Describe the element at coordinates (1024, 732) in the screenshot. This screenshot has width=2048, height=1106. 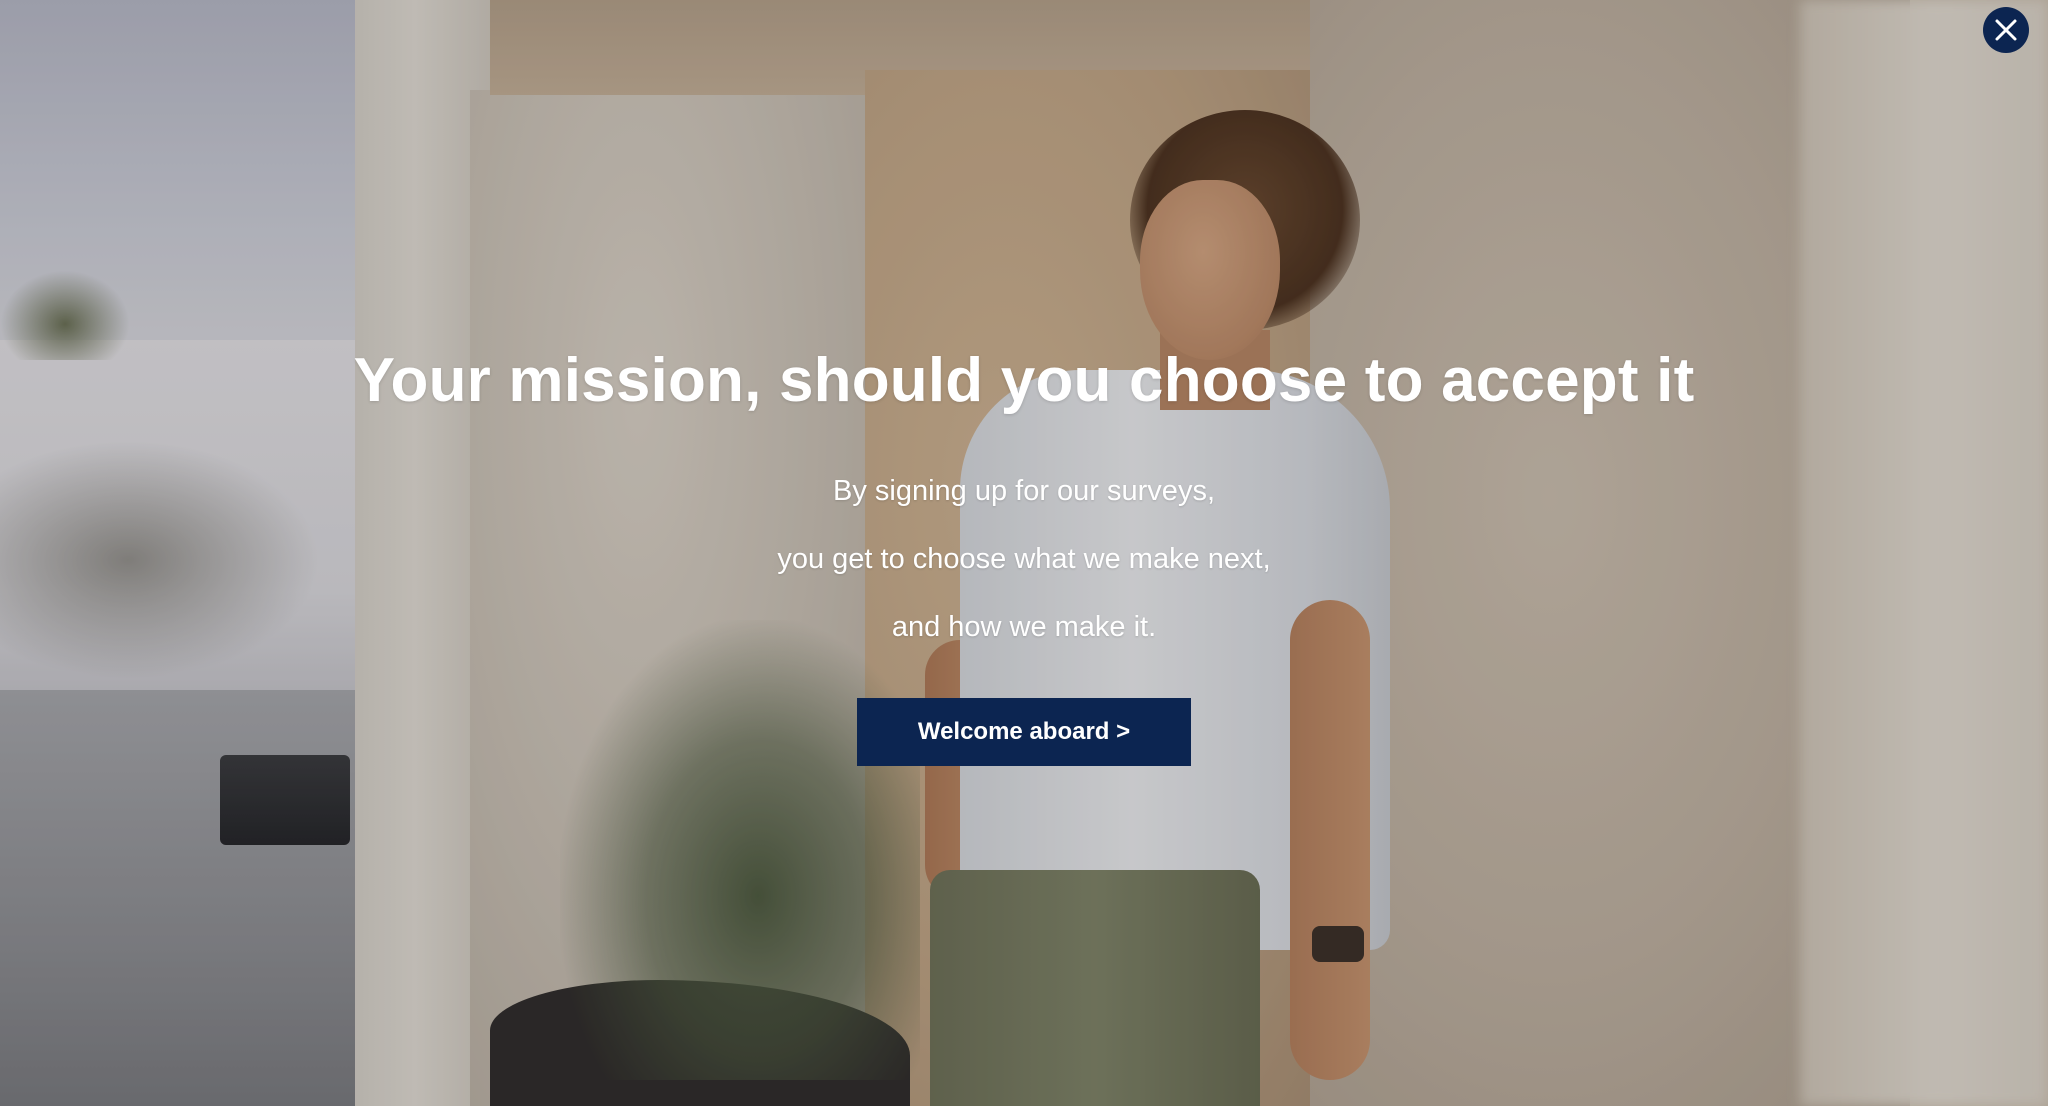
I see `welcome-aboard-button: Welcome aboard >` at that location.